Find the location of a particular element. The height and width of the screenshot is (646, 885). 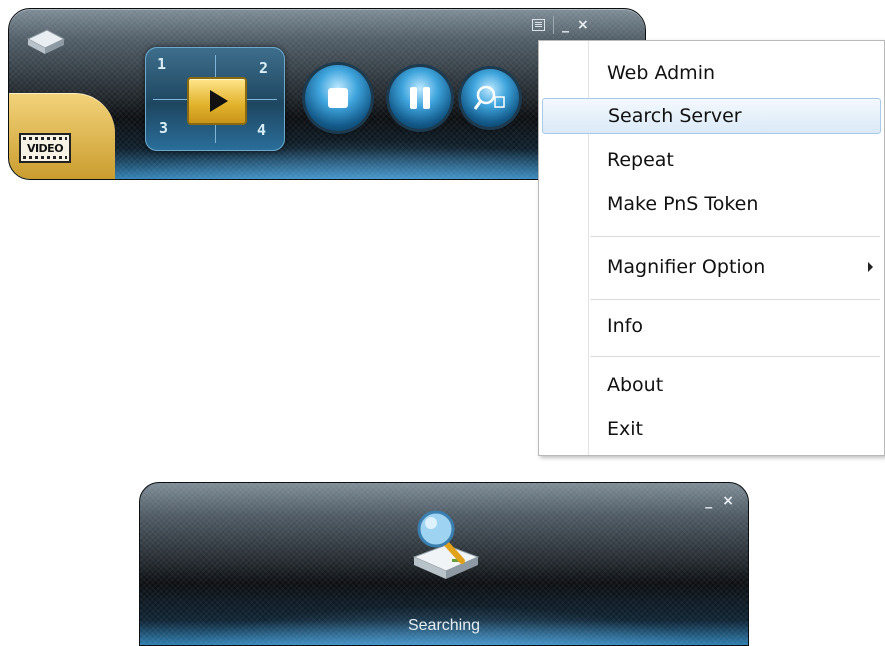

split-view-panel: 1 2 3 4 is located at coordinates (215, 99).